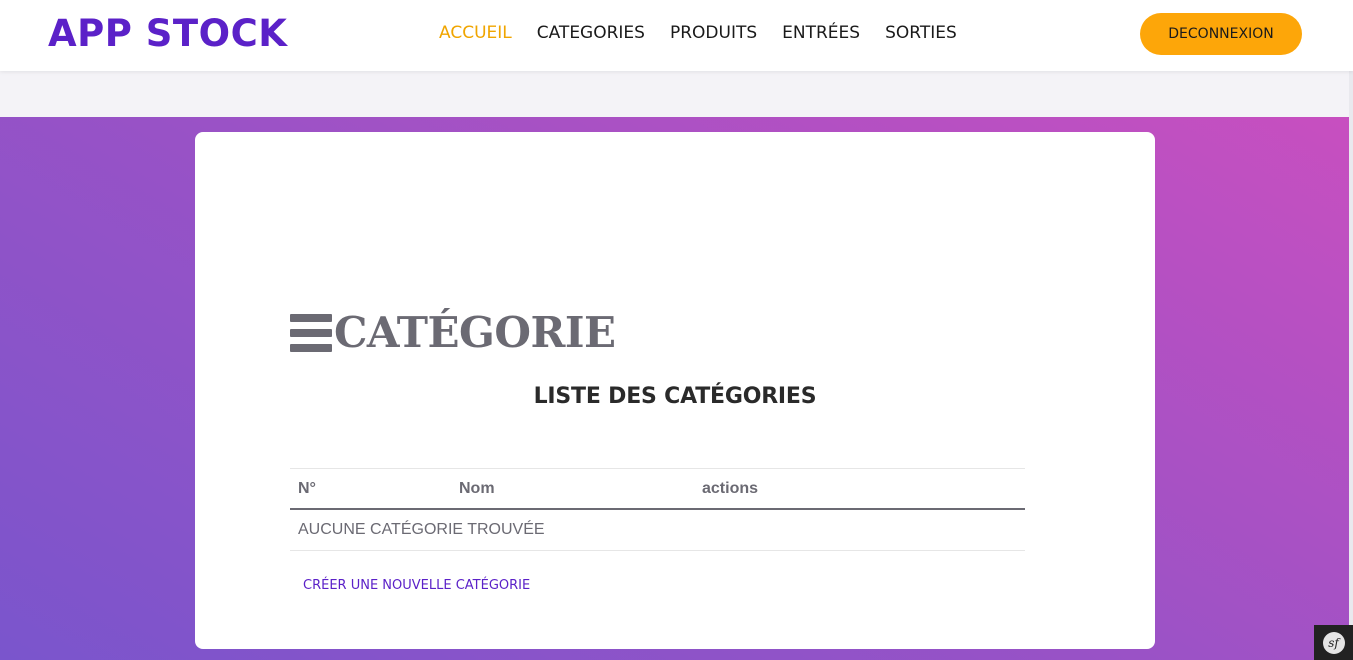 The width and height of the screenshot is (1353, 660). What do you see at coordinates (676, 94) in the screenshot?
I see `header-spacer` at bounding box center [676, 94].